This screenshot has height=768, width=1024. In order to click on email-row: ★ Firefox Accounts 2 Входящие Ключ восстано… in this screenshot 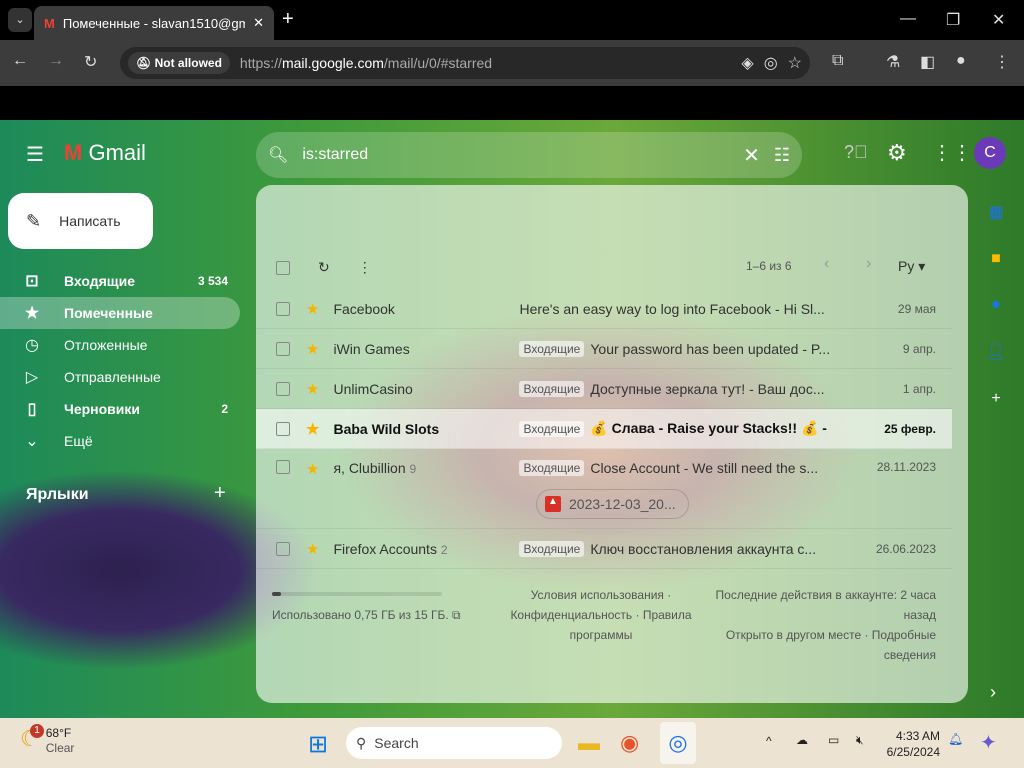, I will do `click(604, 549)`.